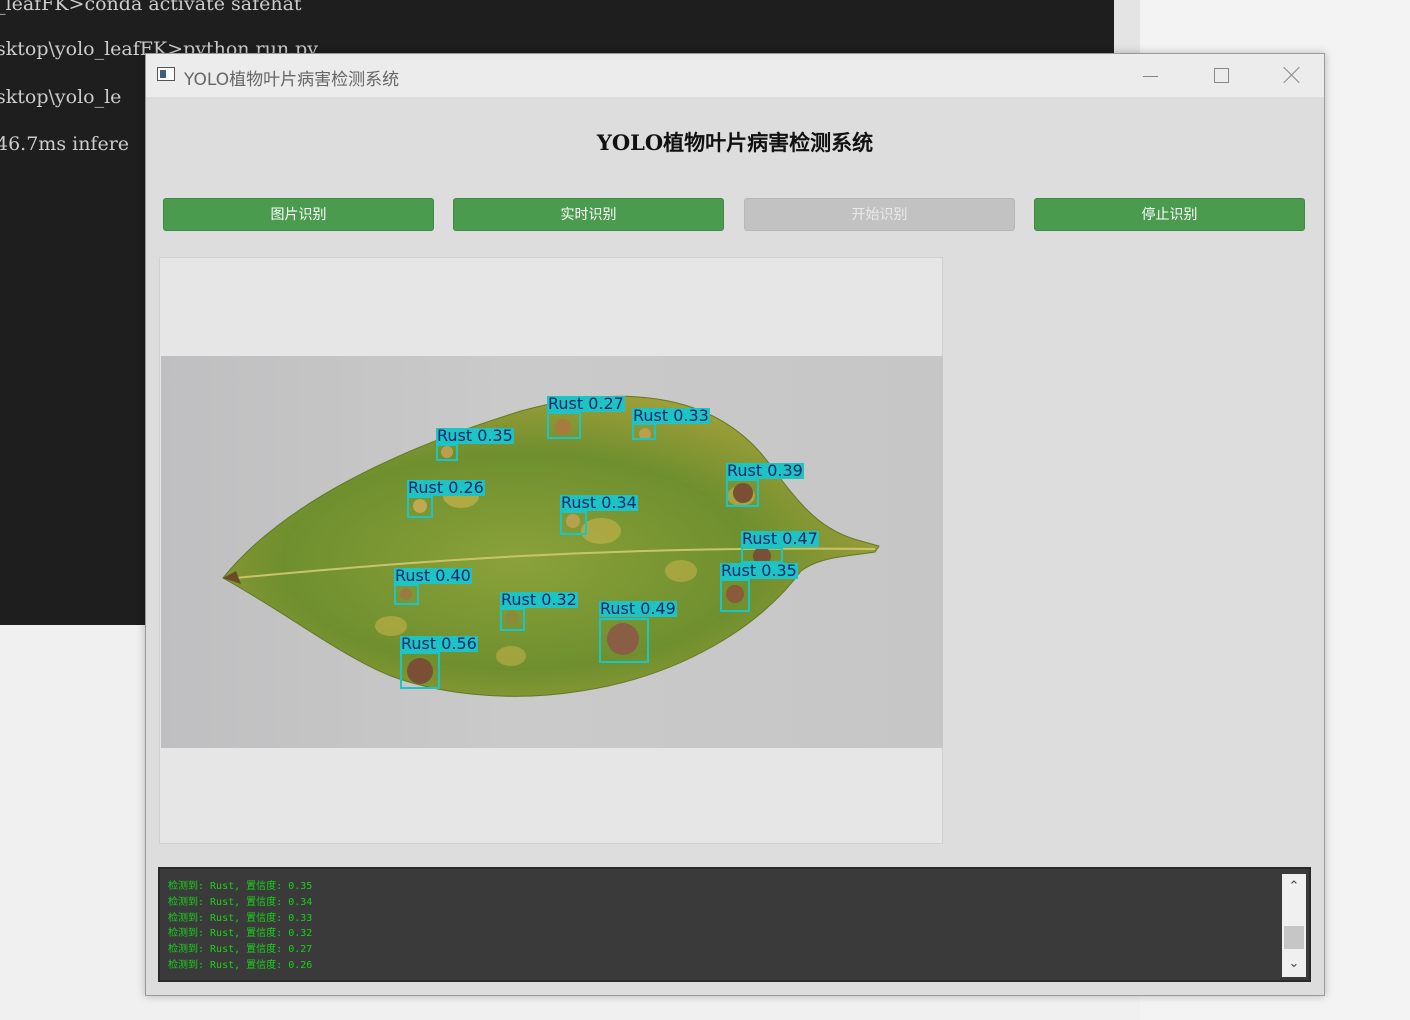 The width and height of the screenshot is (1410, 1020). Describe the element at coordinates (292, 80) in the screenshot. I see `window-title: YOLO植物叶片病害检测系统` at that location.